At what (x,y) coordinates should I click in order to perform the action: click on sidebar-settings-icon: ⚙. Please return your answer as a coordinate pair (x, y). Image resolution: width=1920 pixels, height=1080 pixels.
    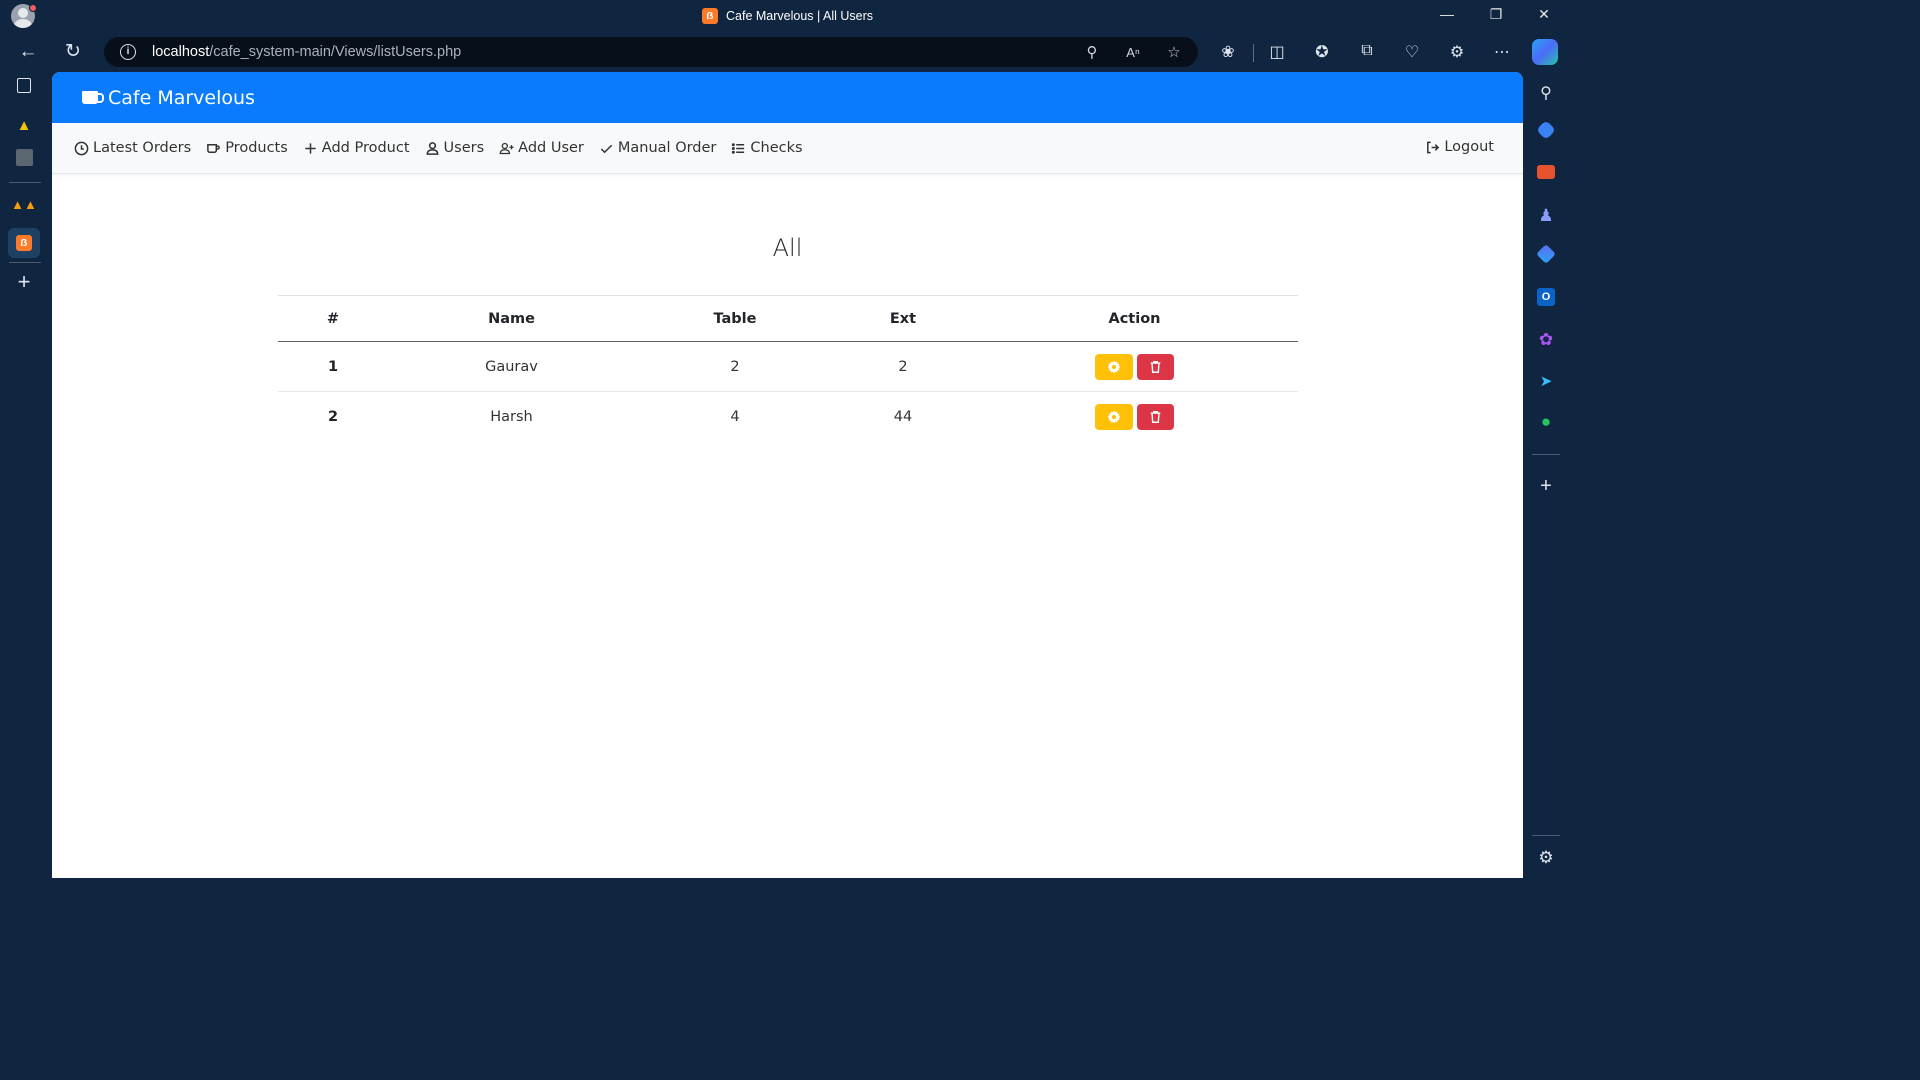
    Looking at the image, I should click on (1546, 858).